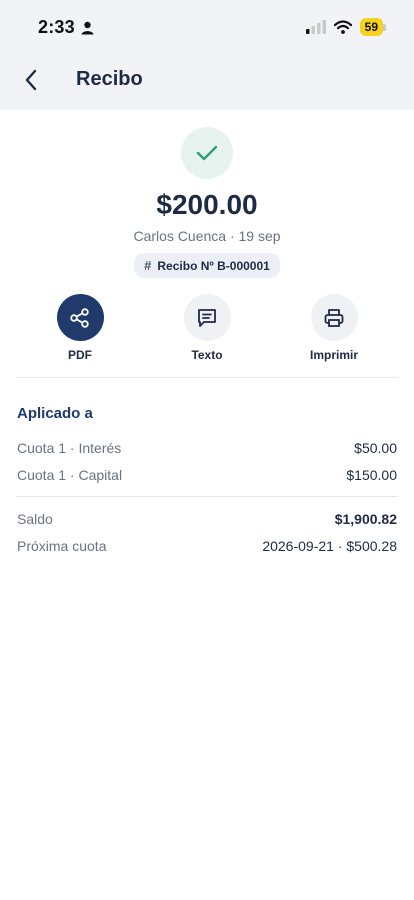 The height and width of the screenshot is (900, 414). Describe the element at coordinates (207, 546) in the screenshot. I see `list-item: Próxima cuota 2026-09-21 · $500.28` at that location.